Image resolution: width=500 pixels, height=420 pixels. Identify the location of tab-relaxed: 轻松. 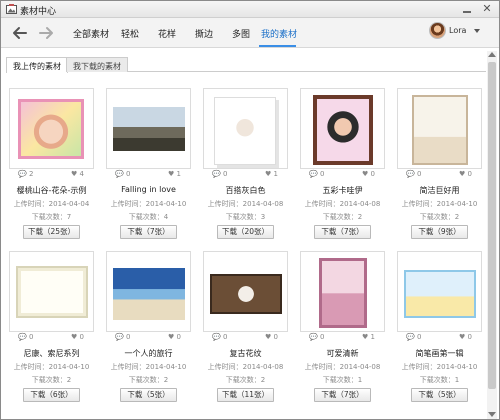
(130, 33).